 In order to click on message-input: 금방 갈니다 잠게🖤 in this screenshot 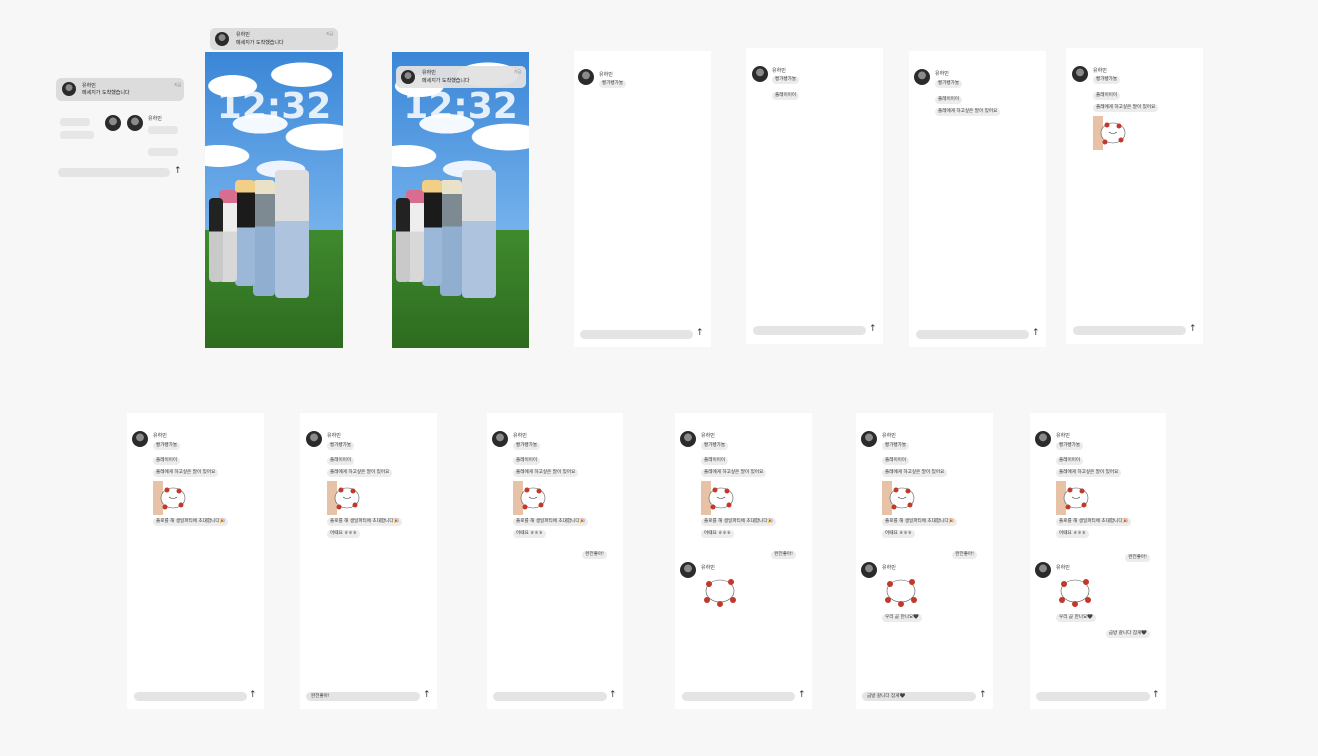, I will do `click(919, 696)`.